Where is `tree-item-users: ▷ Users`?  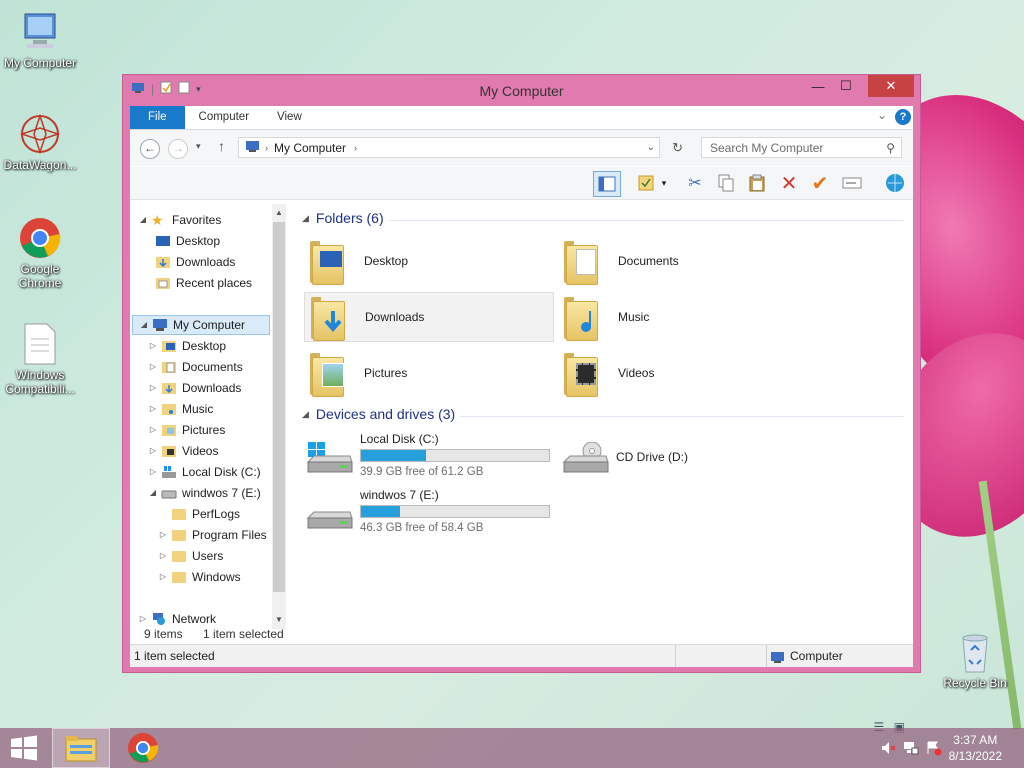
tree-item-users: ▷ Users is located at coordinates (190, 556).